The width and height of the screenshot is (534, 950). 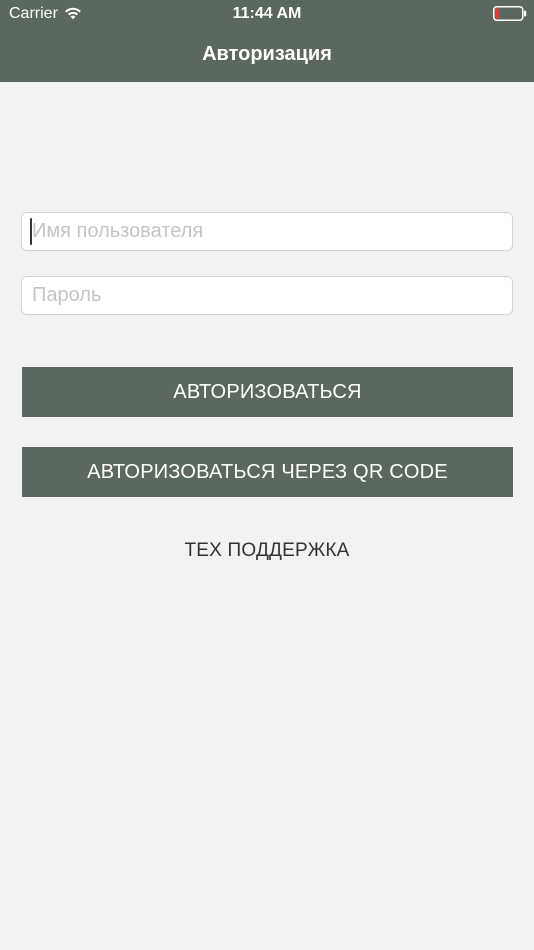 I want to click on username-input, so click(x=267, y=231).